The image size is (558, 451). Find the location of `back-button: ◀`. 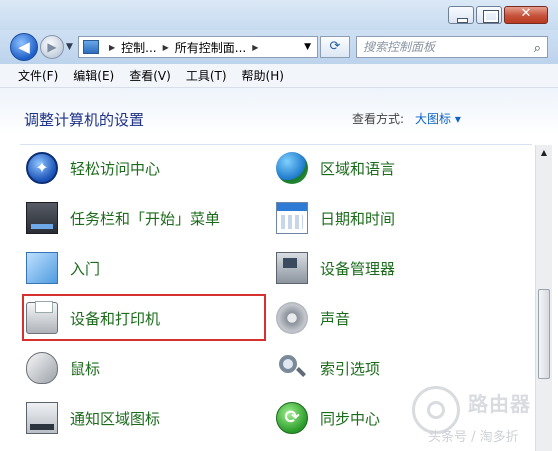

back-button: ◀ is located at coordinates (24, 47).